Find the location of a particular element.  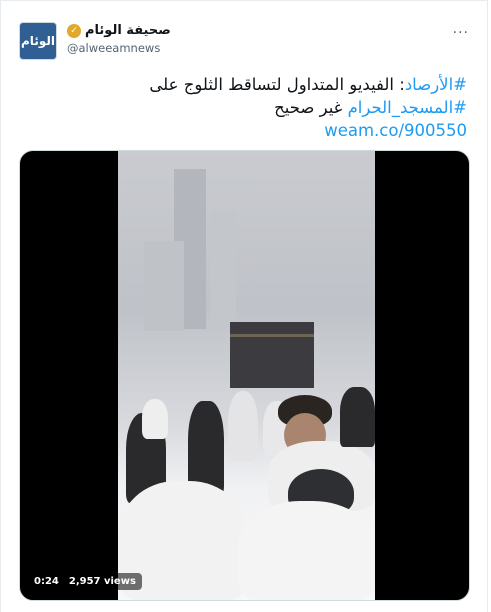

more-options-icon: ··· is located at coordinates (461, 33).